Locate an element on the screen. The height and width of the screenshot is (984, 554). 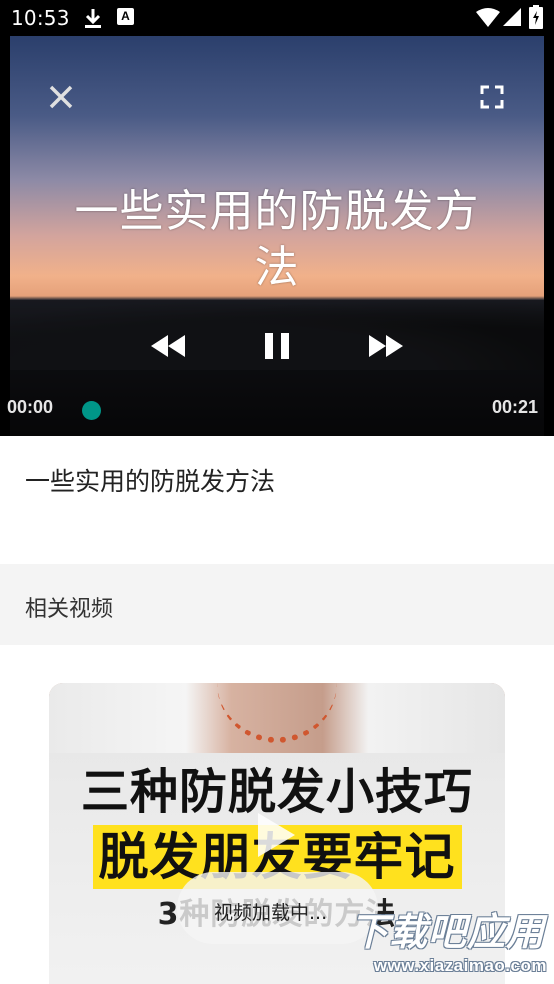
close-icon is located at coordinates (61, 97).